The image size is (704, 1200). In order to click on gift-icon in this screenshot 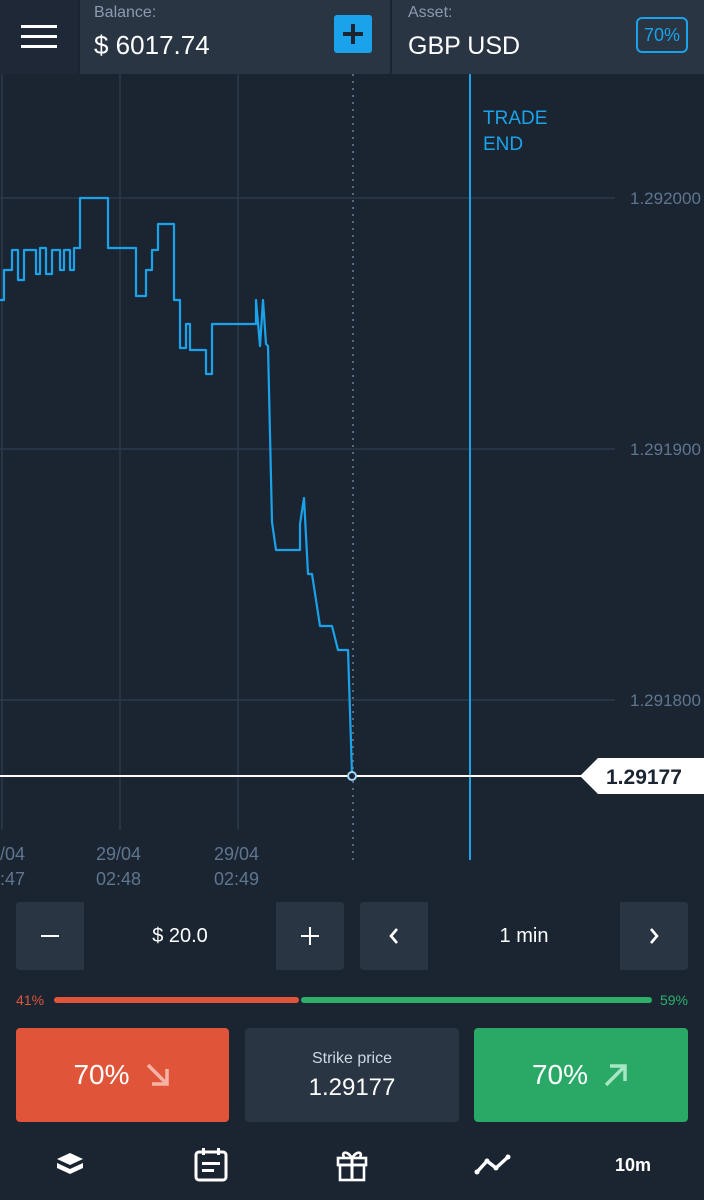, I will do `click(352, 1166)`.